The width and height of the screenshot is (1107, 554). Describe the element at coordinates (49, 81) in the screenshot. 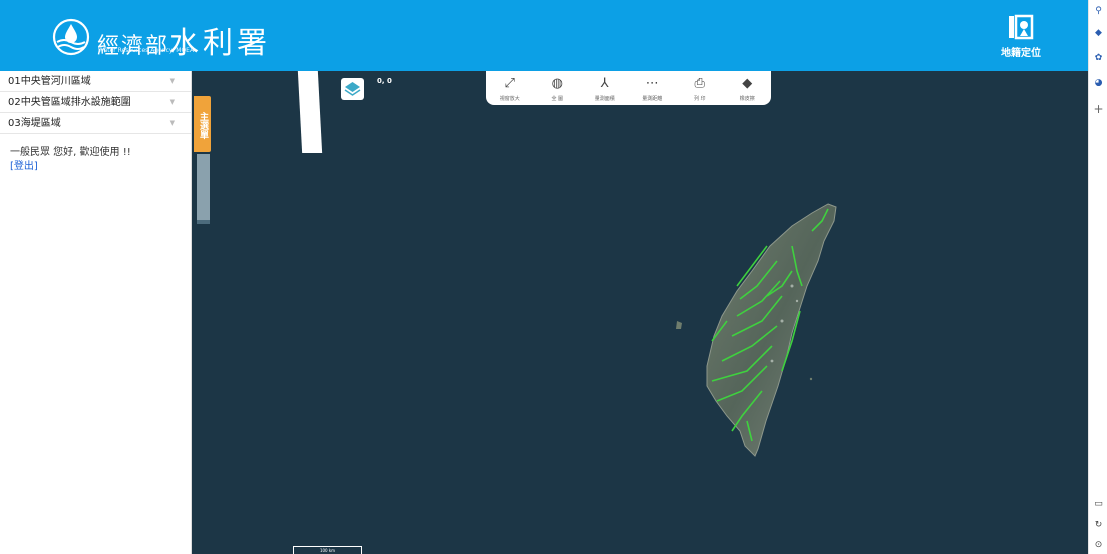

I see `sidebar-item-label: 01中央管河川區域` at that location.